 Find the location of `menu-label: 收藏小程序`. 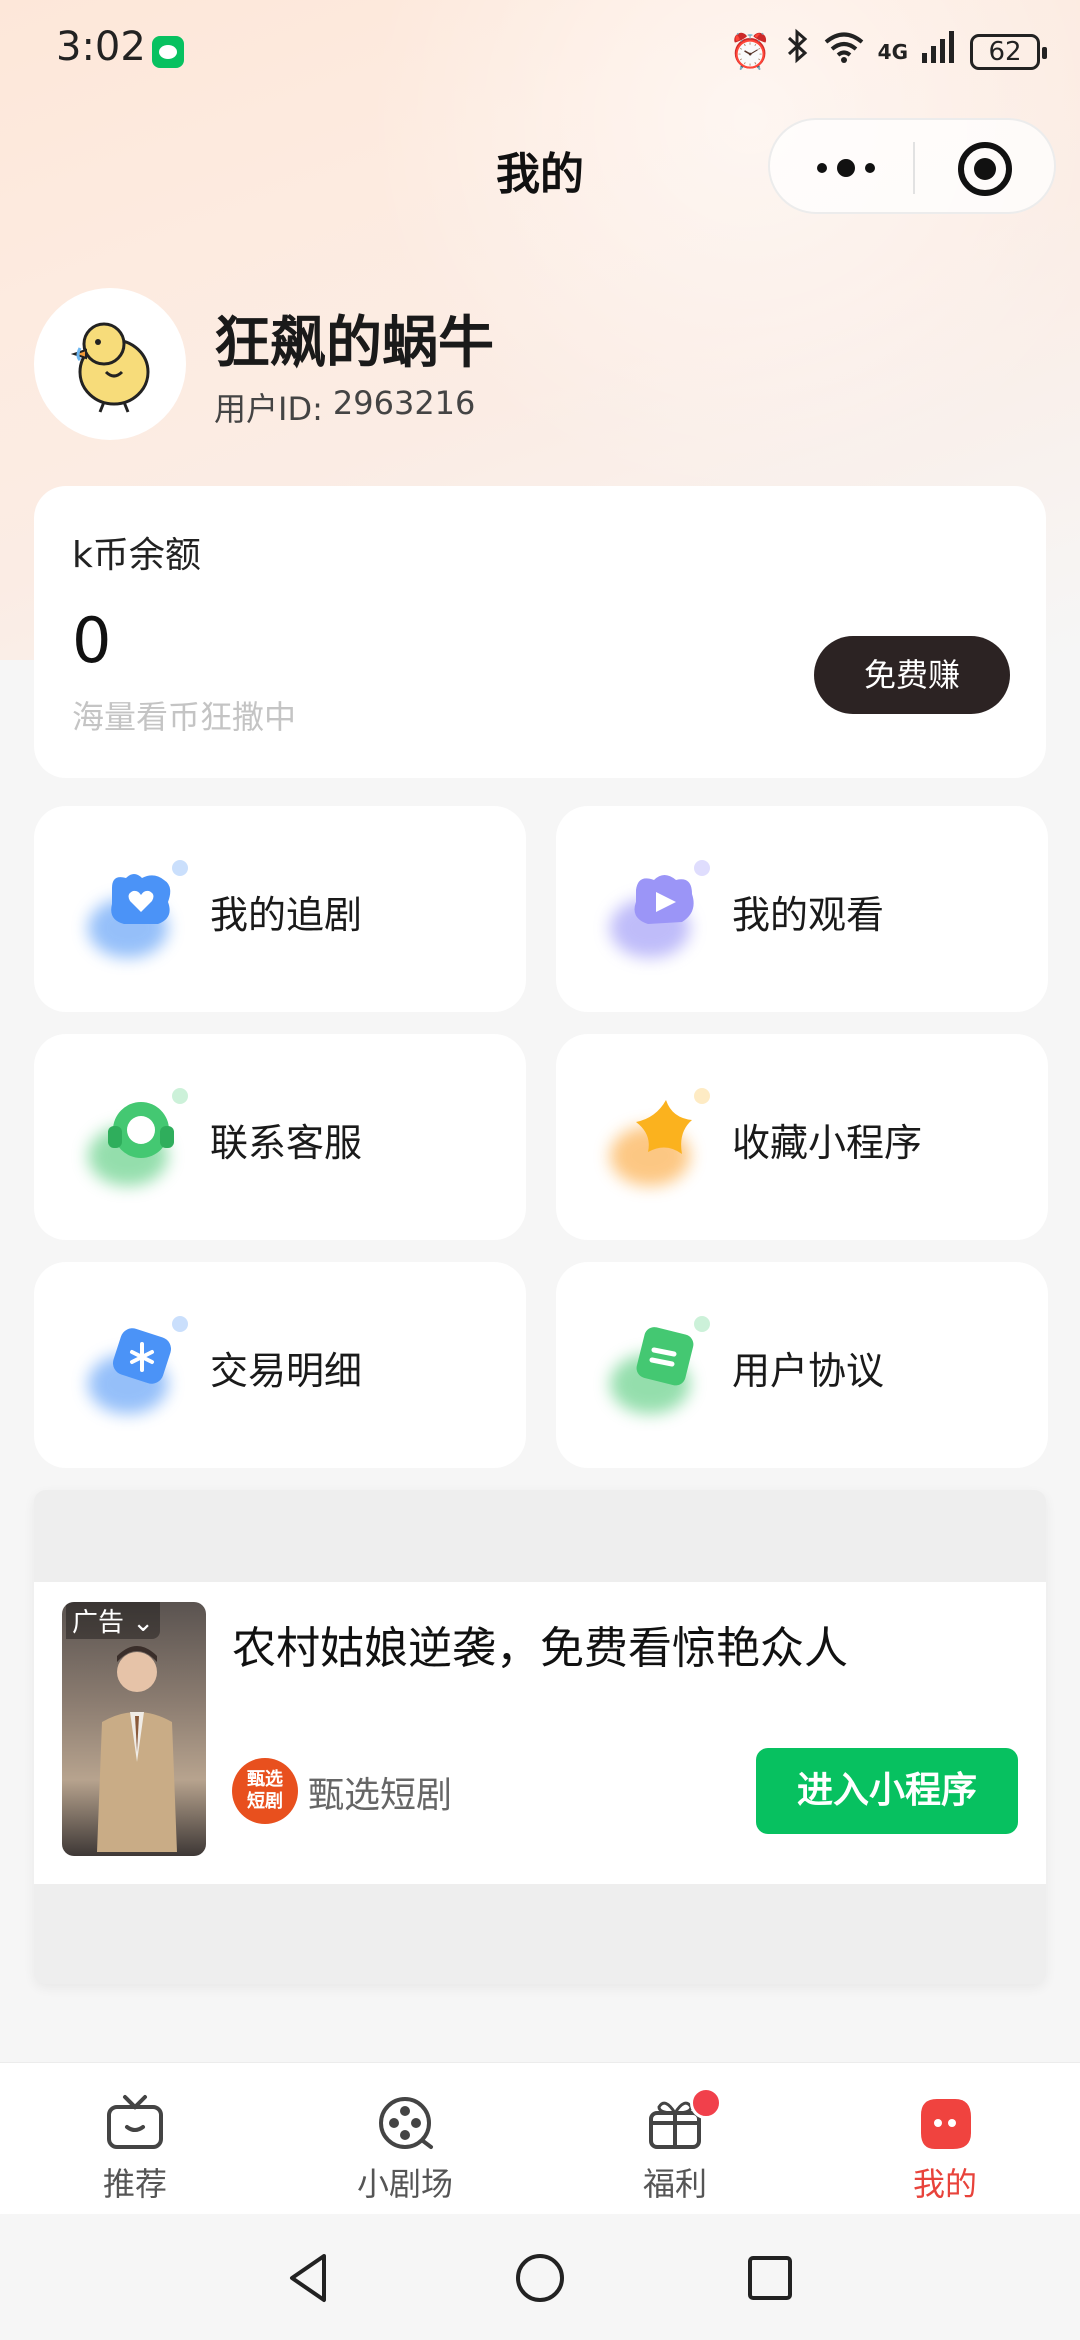

menu-label: 收藏小程序 is located at coordinates (827, 1143).